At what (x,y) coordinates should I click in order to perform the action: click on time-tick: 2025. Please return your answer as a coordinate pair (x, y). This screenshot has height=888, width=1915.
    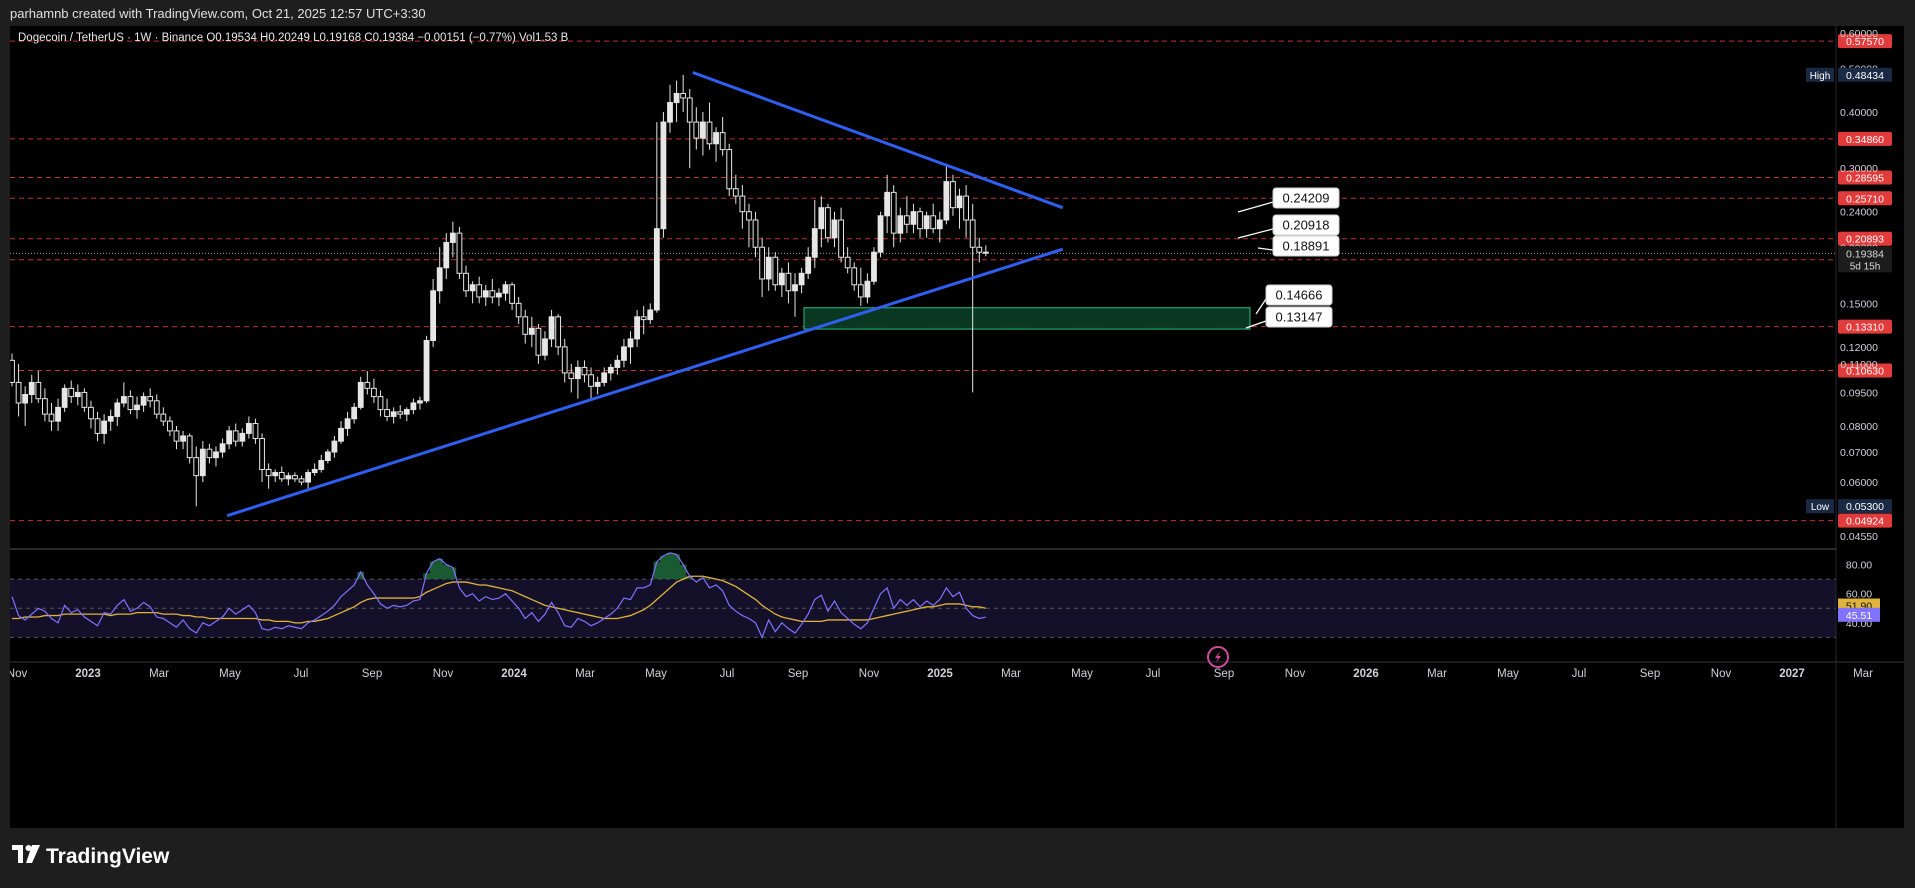
    Looking at the image, I should click on (940, 674).